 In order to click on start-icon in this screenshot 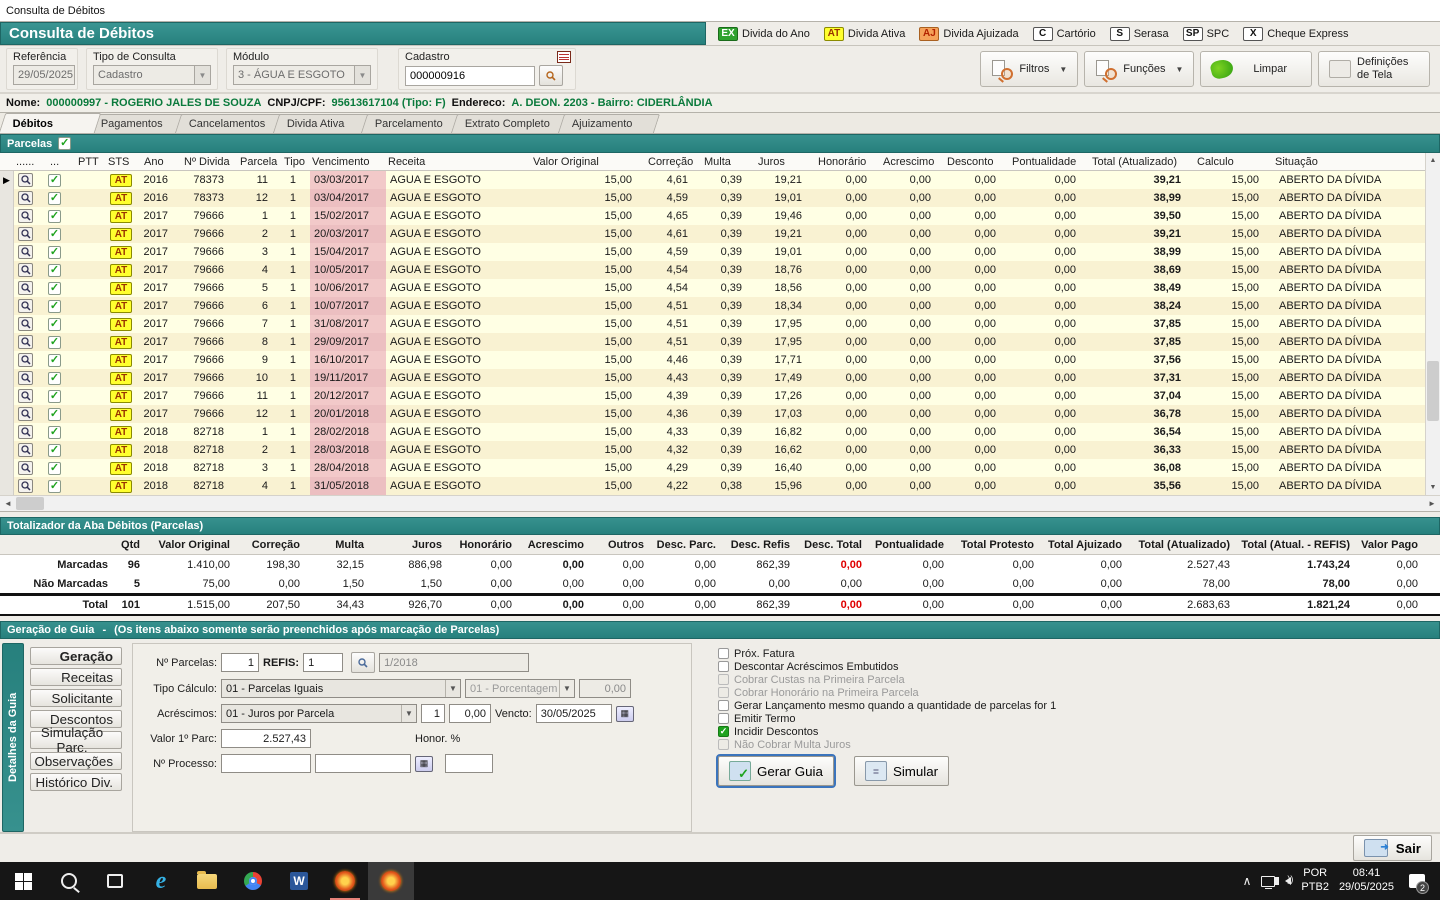, I will do `click(23, 881)`.